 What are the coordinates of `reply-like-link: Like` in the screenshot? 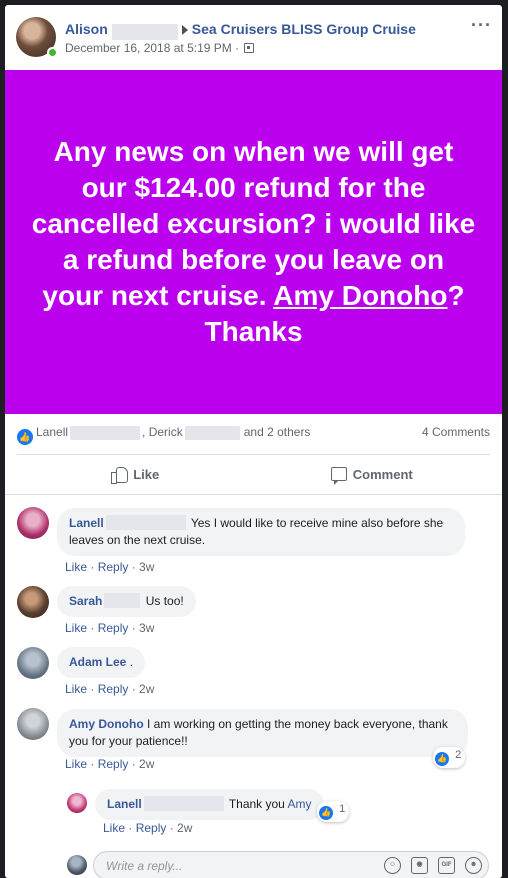 It's located at (114, 828).